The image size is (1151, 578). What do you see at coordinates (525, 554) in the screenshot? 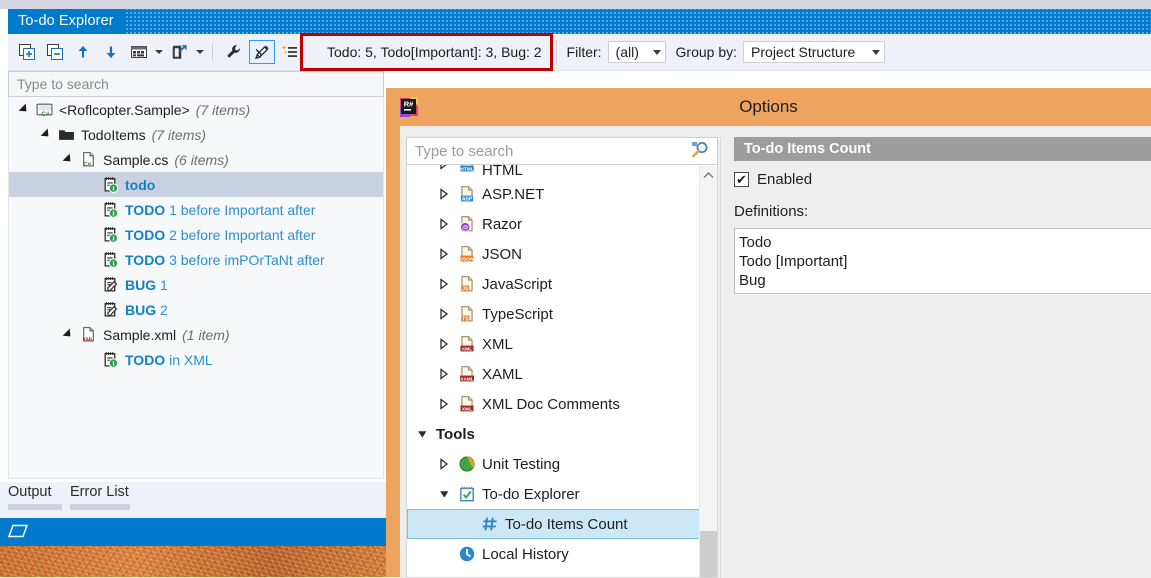
I see `options-tree-item-label: Local History` at bounding box center [525, 554].